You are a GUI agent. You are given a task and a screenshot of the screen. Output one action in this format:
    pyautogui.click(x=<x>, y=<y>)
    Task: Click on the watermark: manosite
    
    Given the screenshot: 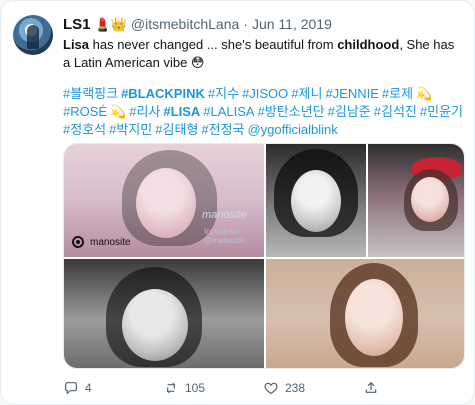 What is the action you would take?
    pyautogui.click(x=224, y=215)
    